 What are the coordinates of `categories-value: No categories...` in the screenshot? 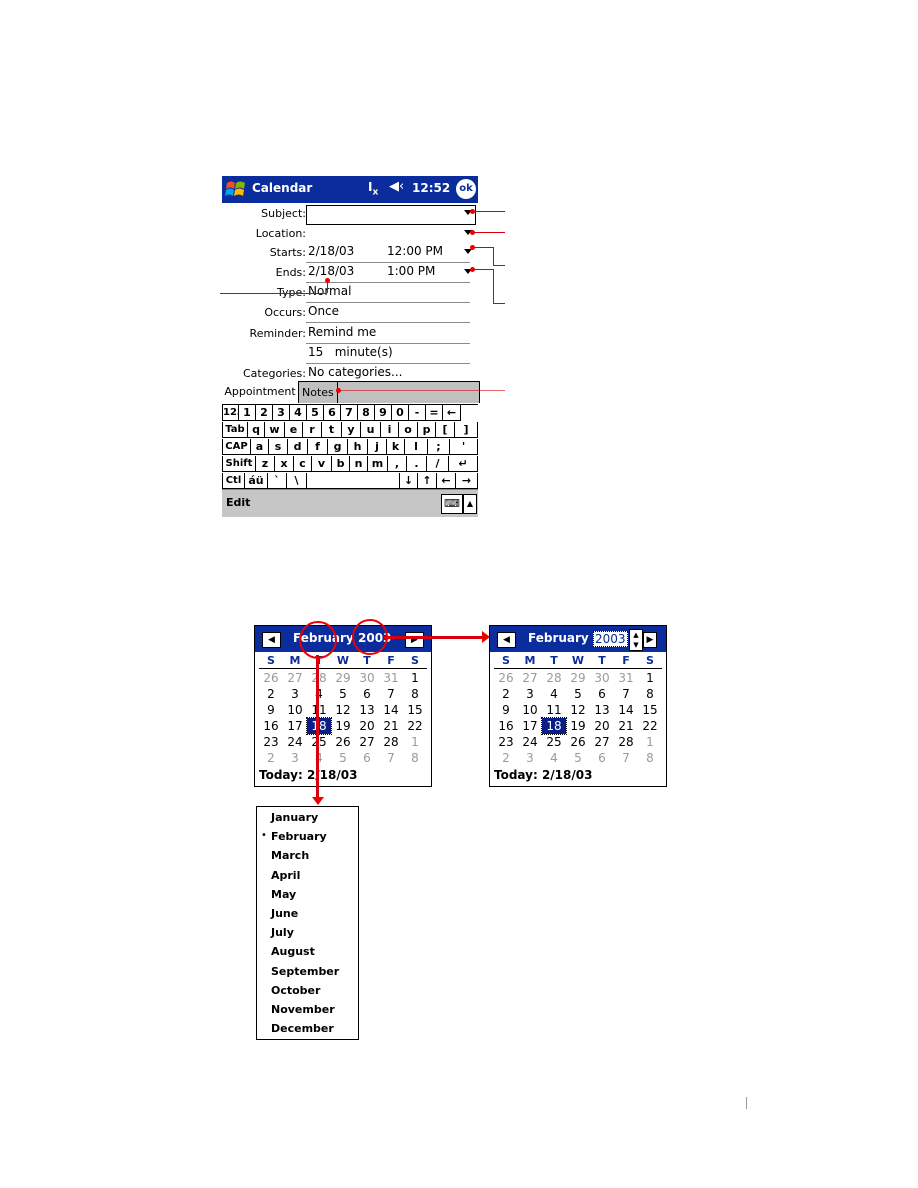 It's located at (355, 372).